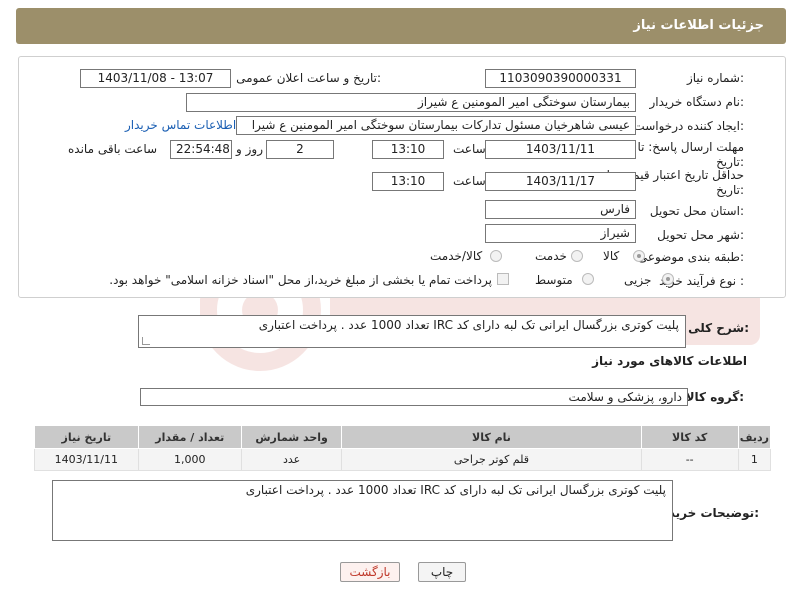 The height and width of the screenshot is (598, 789). What do you see at coordinates (730, 190) in the screenshot?
I see `validity-label-date: تاریخ:` at bounding box center [730, 190].